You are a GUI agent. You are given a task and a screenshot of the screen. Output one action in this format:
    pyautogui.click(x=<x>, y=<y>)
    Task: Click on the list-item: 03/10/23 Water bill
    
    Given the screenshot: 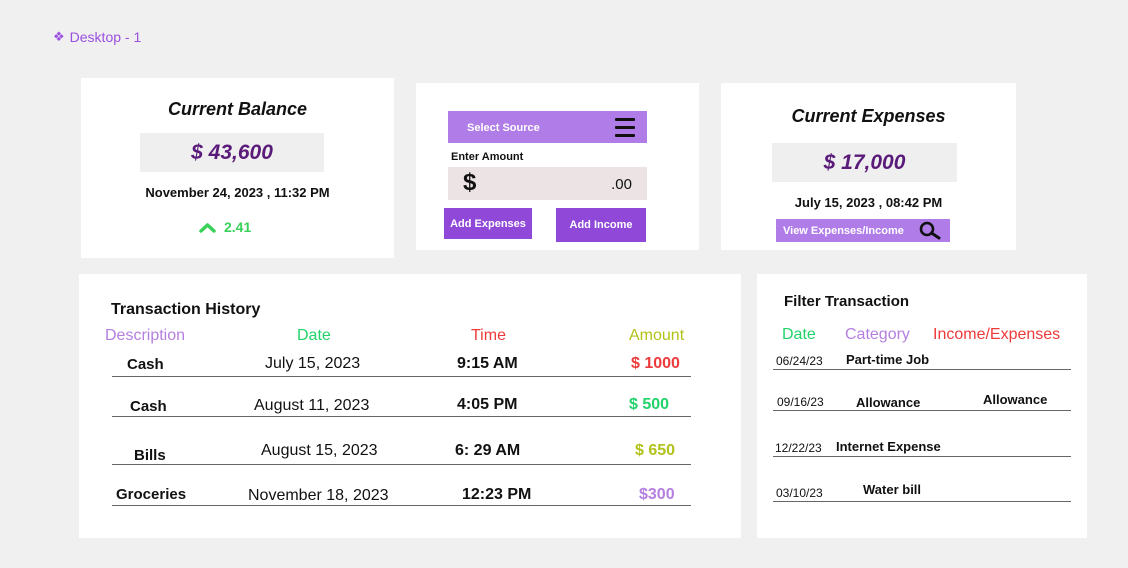 What is the action you would take?
    pyautogui.click(x=922, y=490)
    